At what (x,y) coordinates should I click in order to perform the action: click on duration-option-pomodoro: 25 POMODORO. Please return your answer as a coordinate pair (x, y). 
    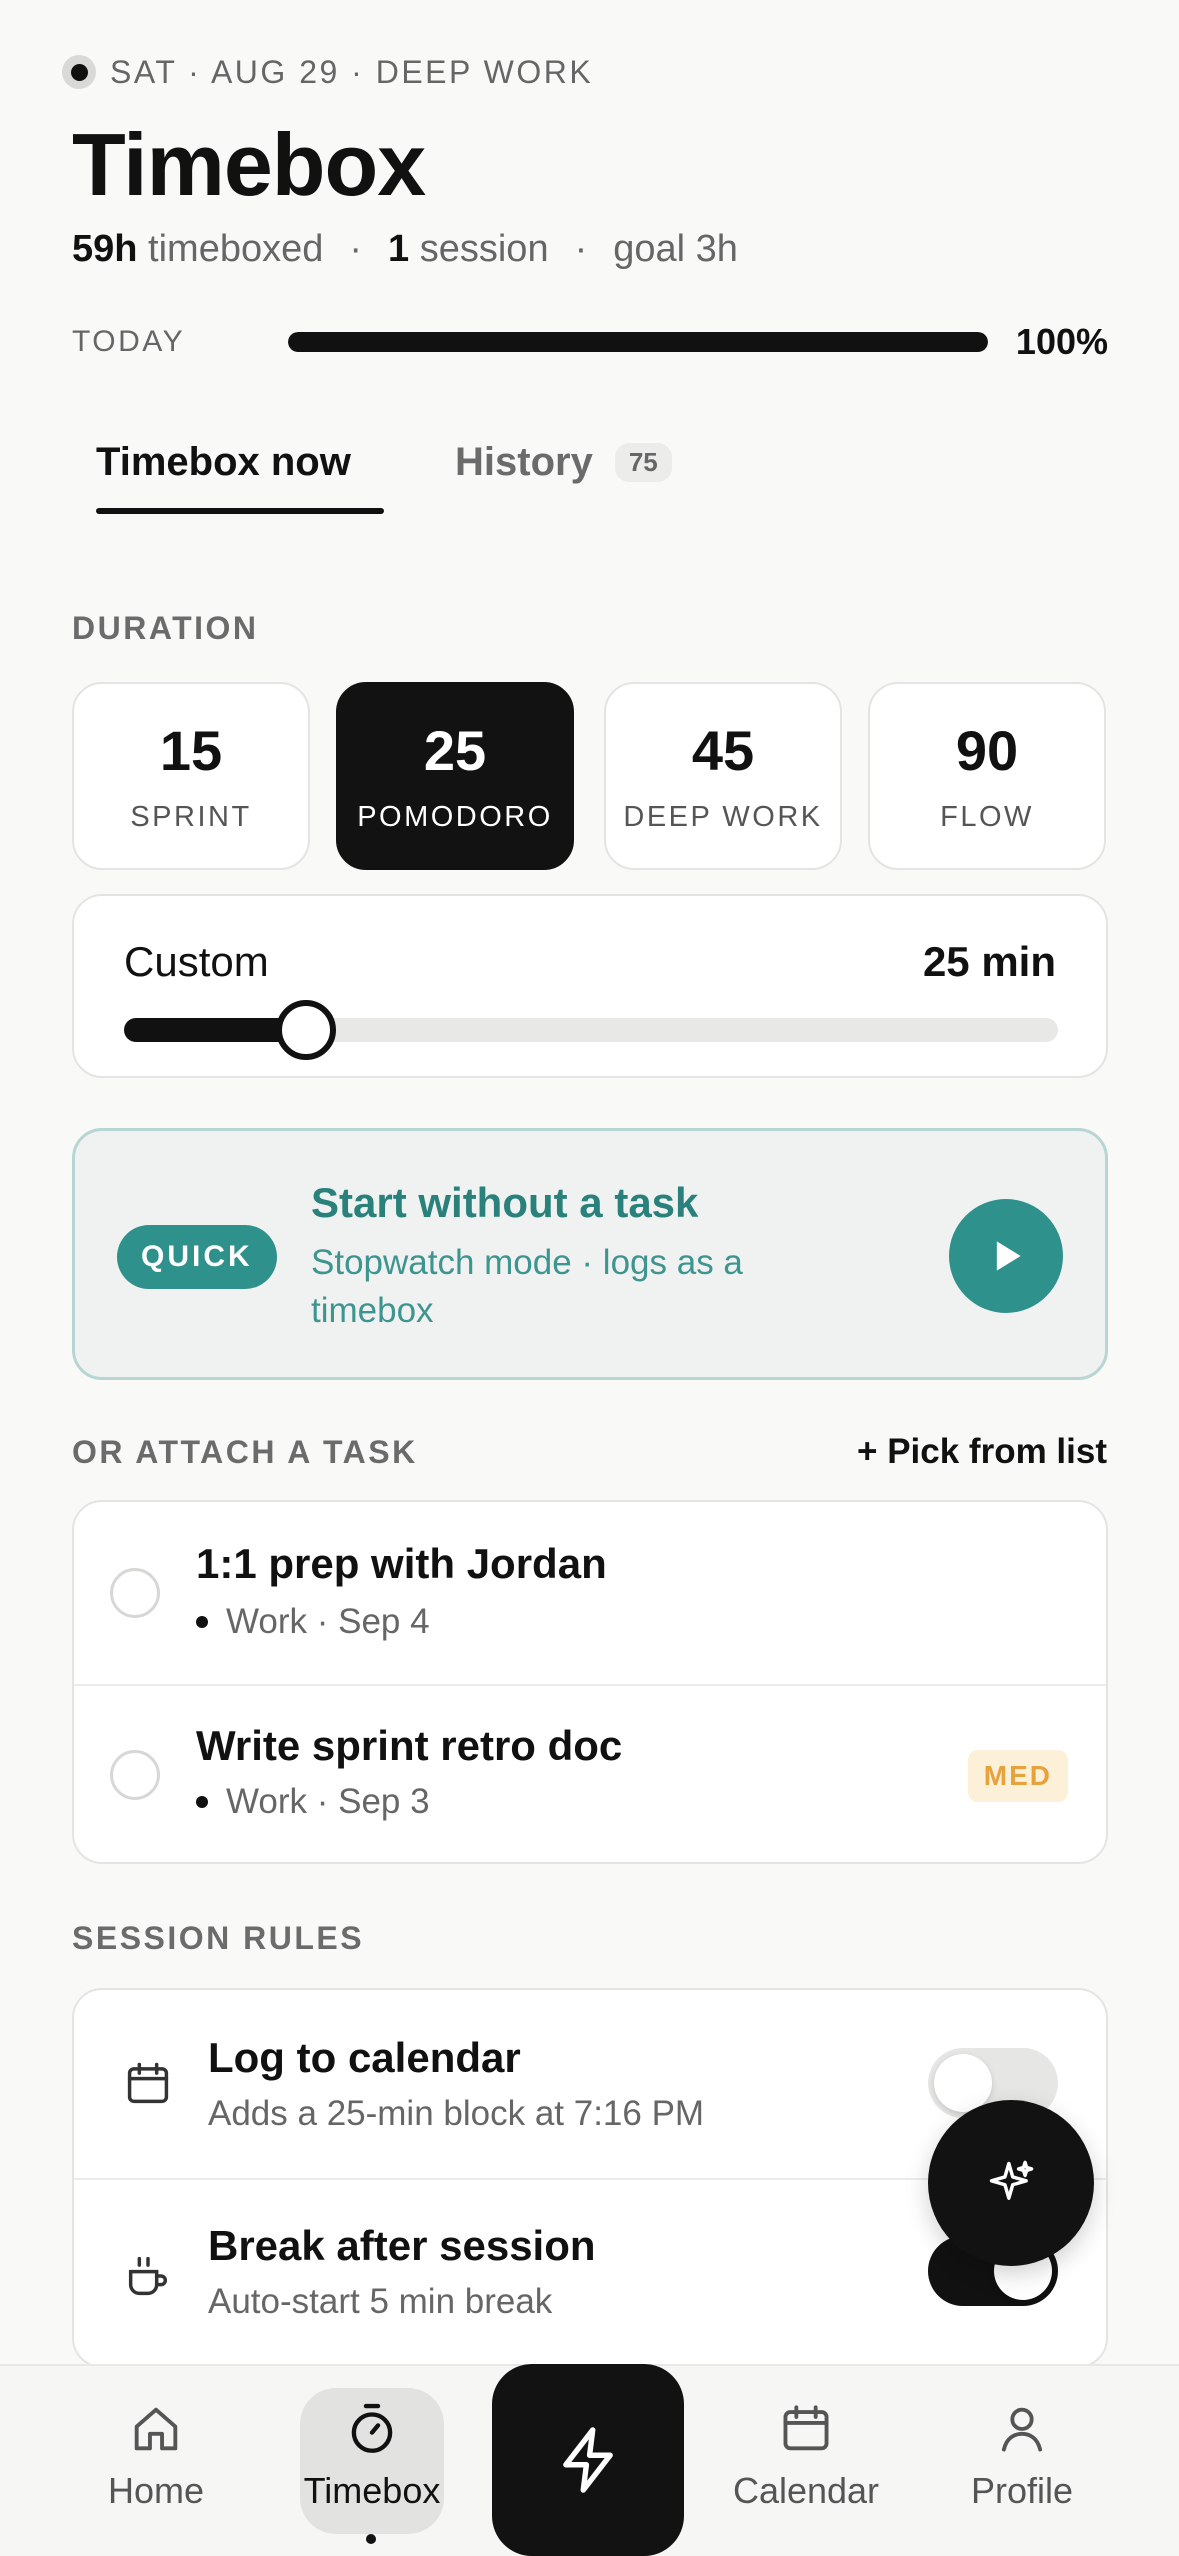
    Looking at the image, I should click on (455, 776).